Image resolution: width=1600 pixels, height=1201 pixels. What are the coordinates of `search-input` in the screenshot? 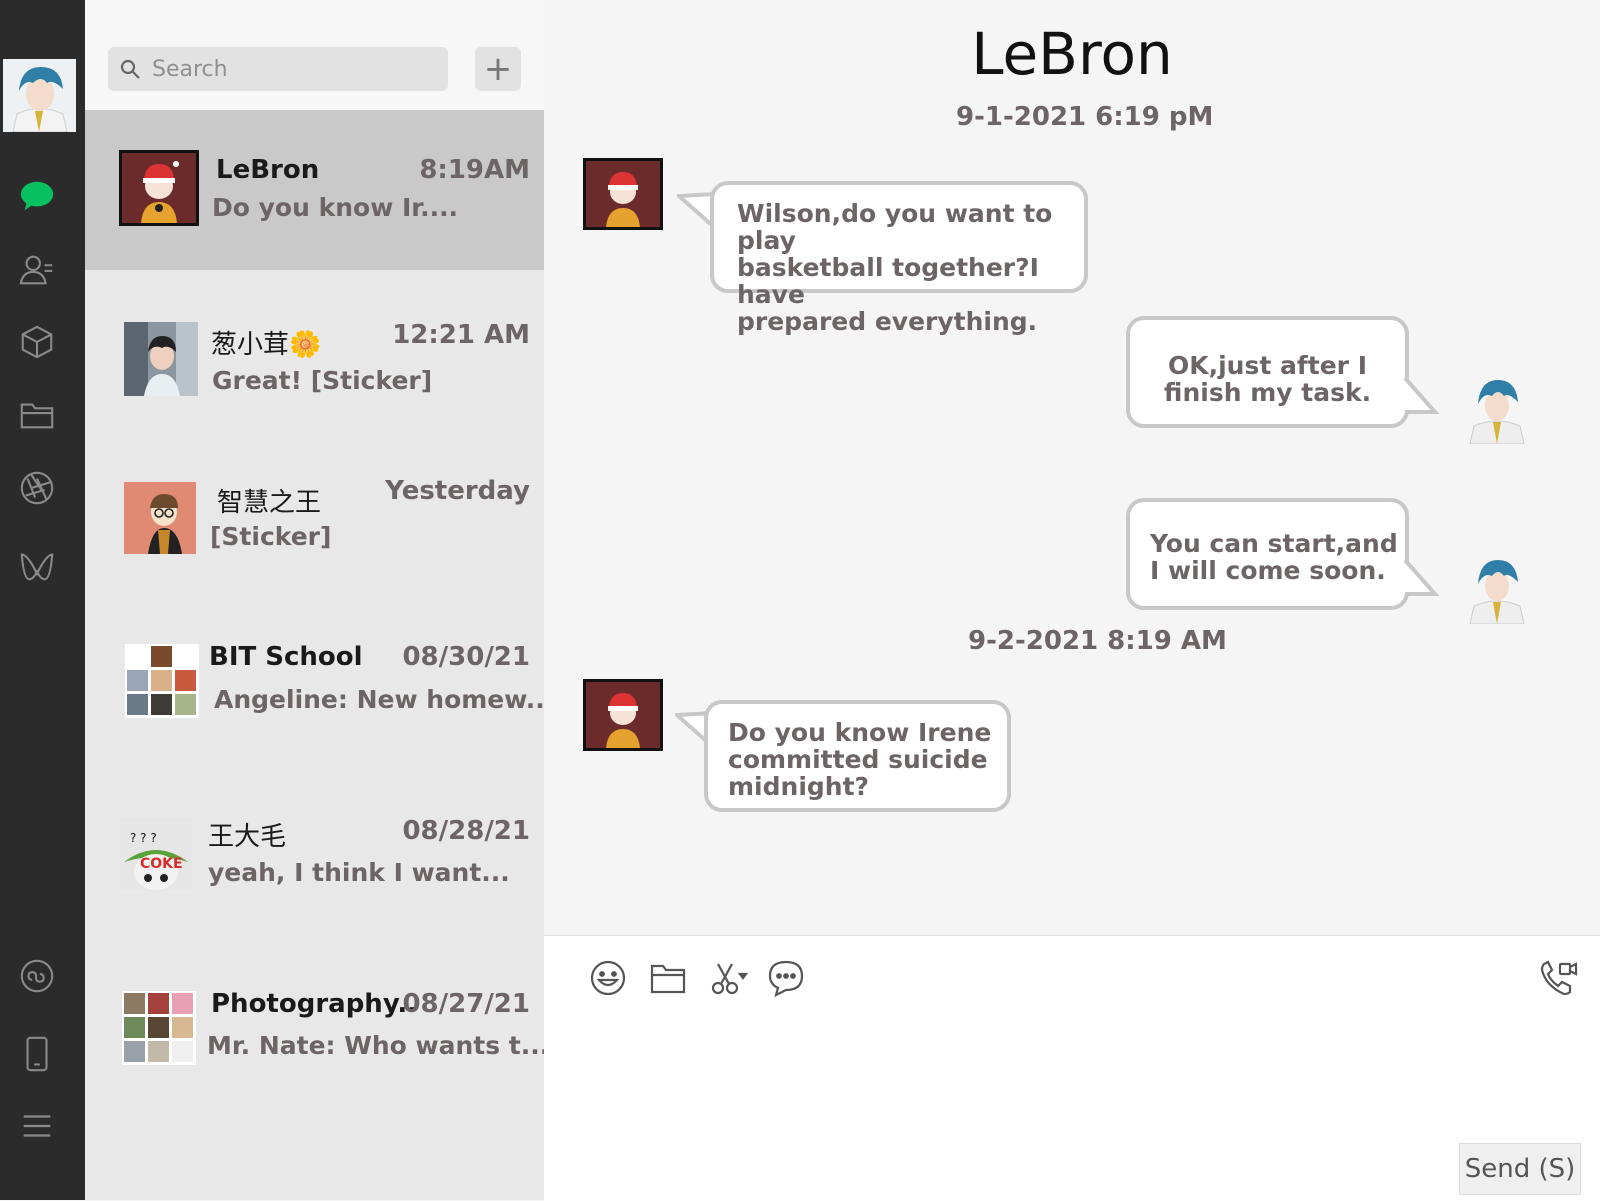 It's located at (292, 69).